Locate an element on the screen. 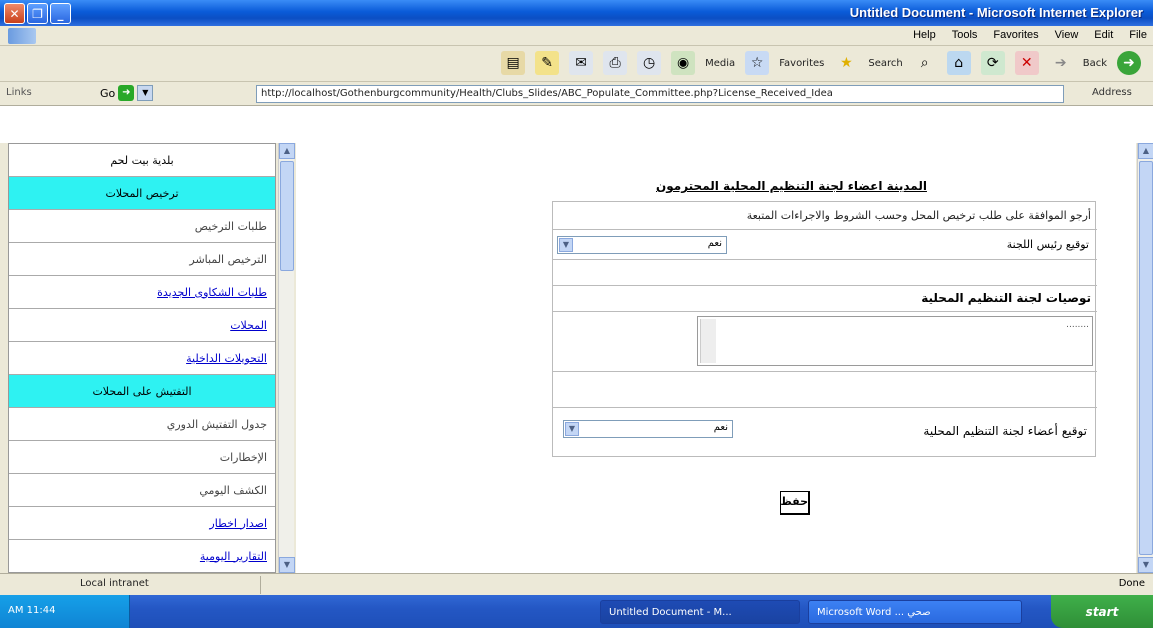 The height and width of the screenshot is (628, 1153). form-row-members-signature: توقيع أعضاء لجنة التنظيم المحلية نعم ▼ is located at coordinates (825, 433).